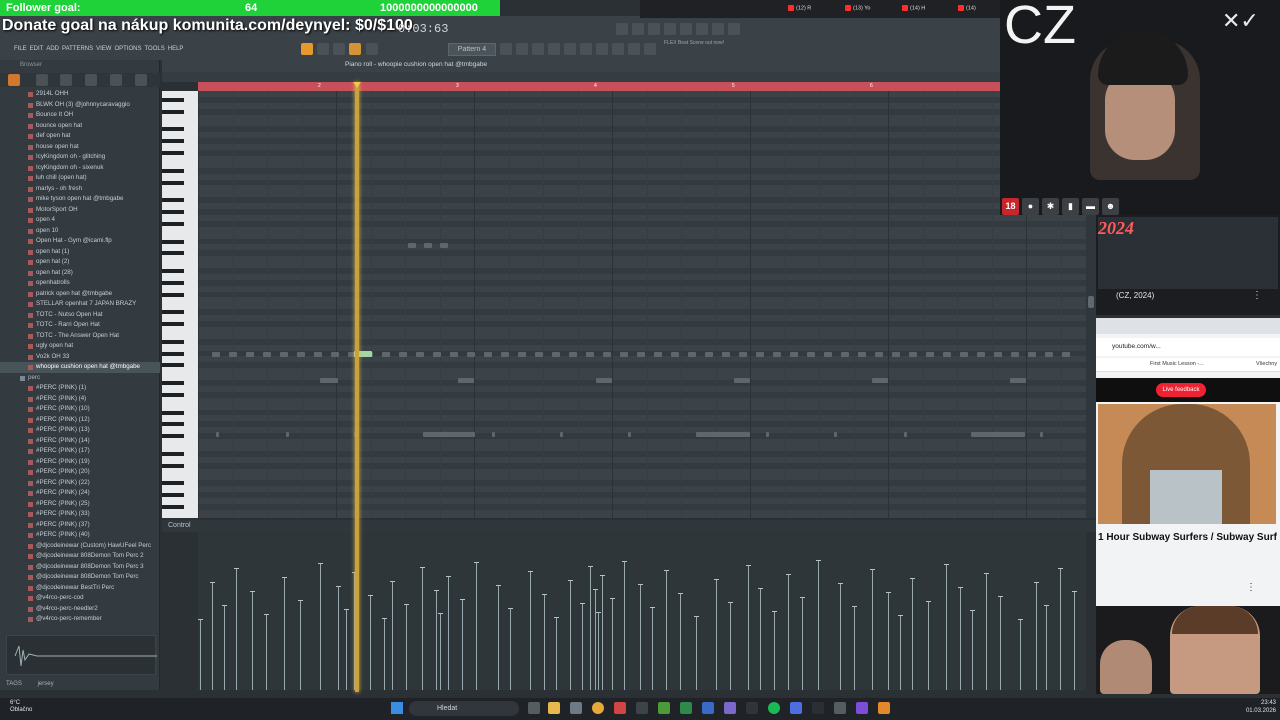 The width and height of the screenshot is (1280, 720). Describe the element at coordinates (80, 598) in the screenshot. I see `browser-file-item: @v4rco-perc-cod` at that location.